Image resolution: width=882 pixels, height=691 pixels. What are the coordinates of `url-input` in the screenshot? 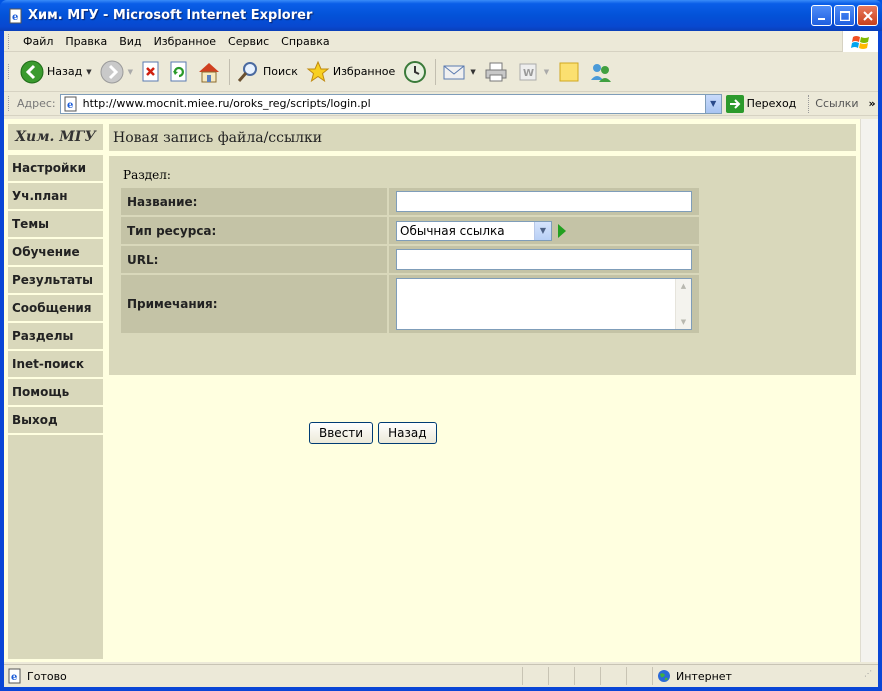 It's located at (544, 259).